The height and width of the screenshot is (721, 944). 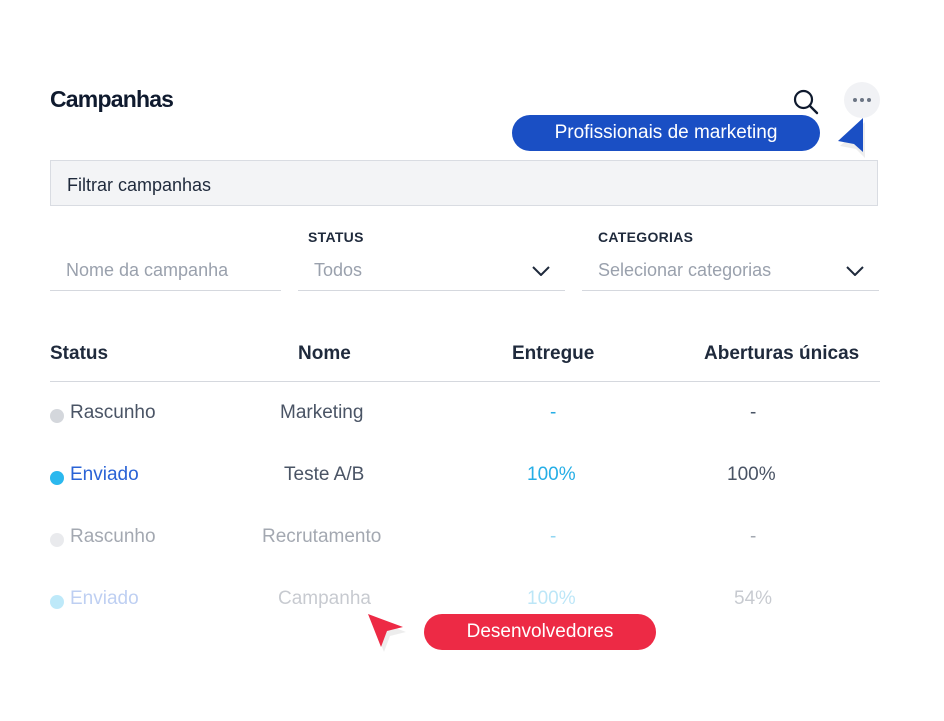 What do you see at coordinates (112, 99) in the screenshot?
I see `page-title: Campanhas` at bounding box center [112, 99].